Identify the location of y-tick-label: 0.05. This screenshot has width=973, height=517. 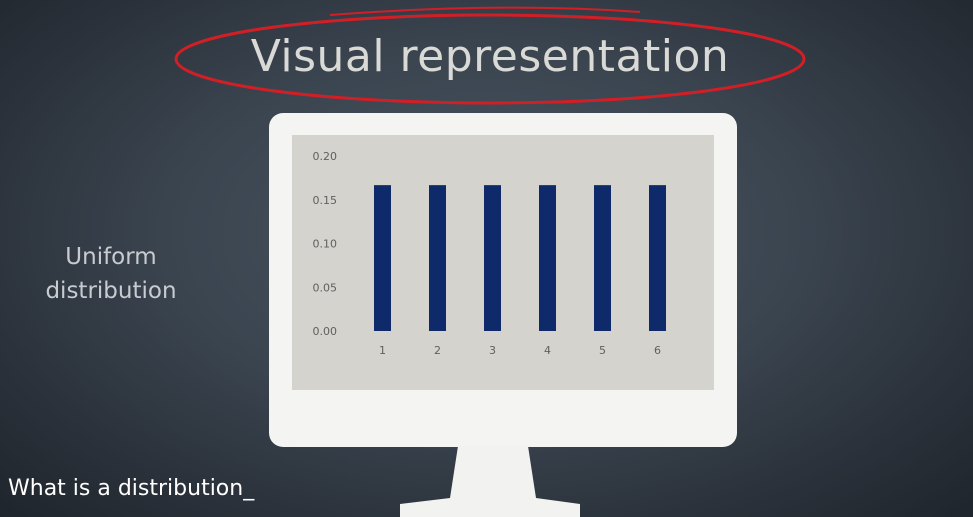
(325, 287).